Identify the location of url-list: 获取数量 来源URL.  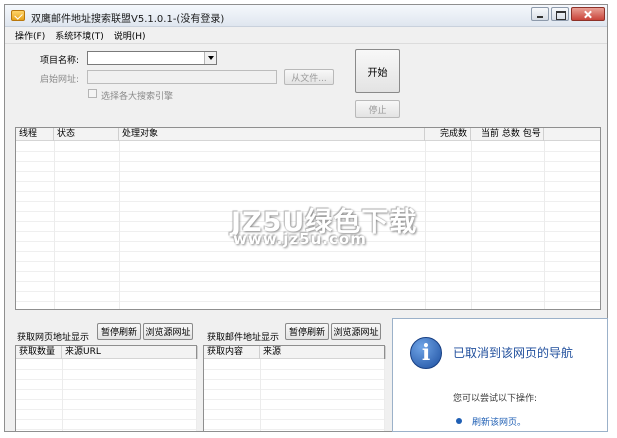
(106, 388).